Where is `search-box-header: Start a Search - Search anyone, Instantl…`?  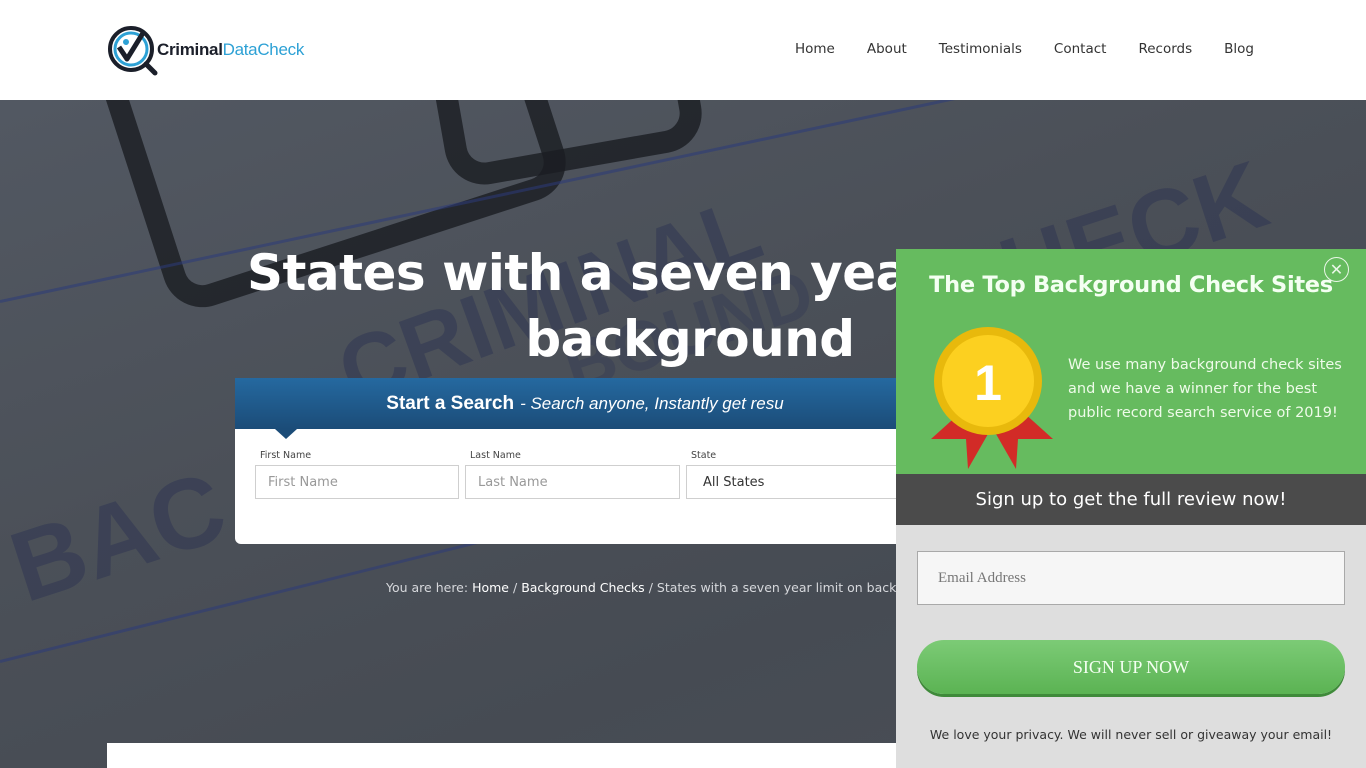 search-box-header: Start a Search - Search anyone, Instantl… is located at coordinates (575, 403).